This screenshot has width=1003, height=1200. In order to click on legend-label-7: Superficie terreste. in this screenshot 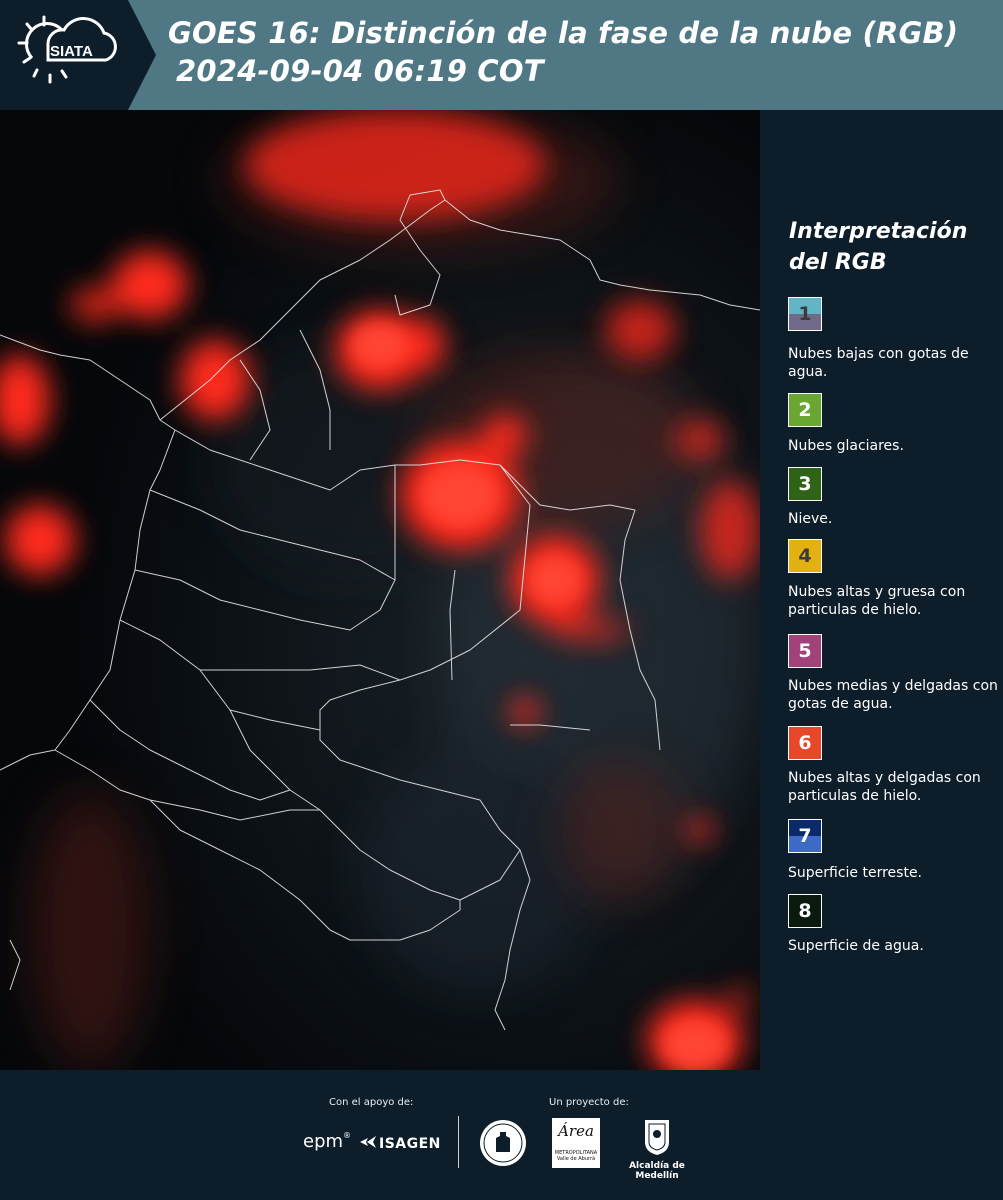, I will do `click(855, 873)`.